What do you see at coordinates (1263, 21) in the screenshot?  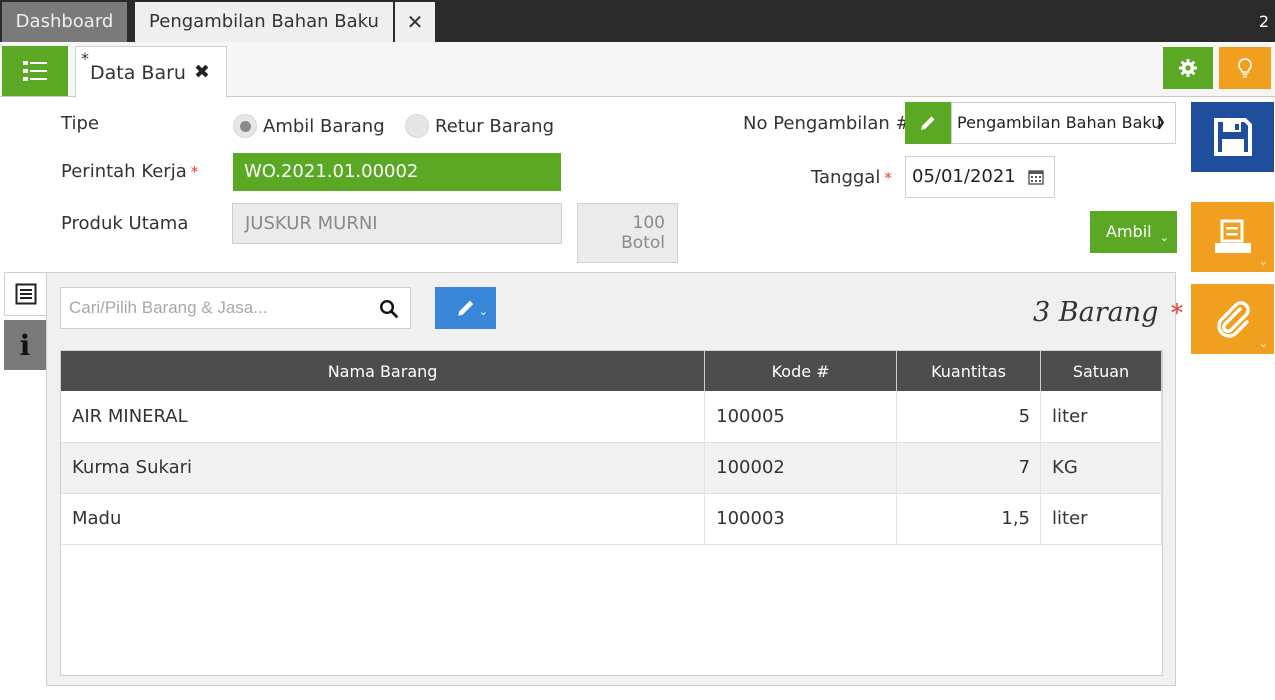 I see `open-tab-count: 2` at bounding box center [1263, 21].